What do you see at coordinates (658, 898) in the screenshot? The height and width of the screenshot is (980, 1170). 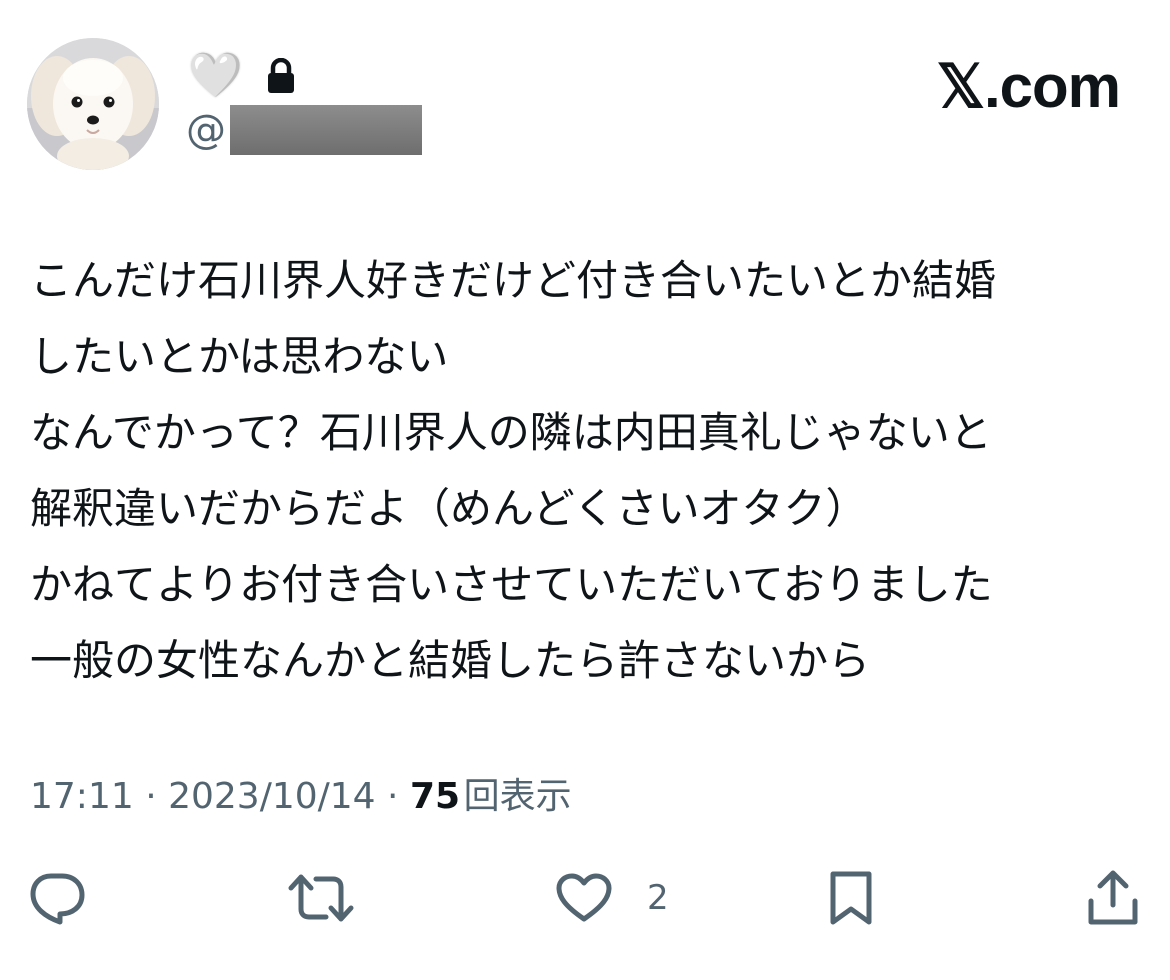 I see `like-count: 2` at bounding box center [658, 898].